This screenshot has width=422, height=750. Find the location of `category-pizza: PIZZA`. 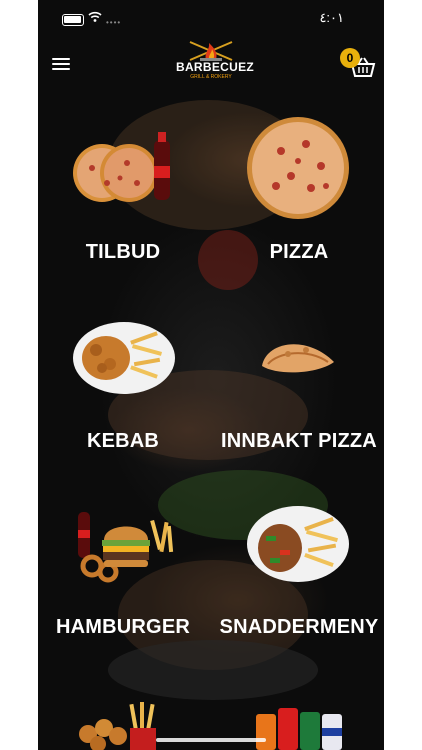

category-pizza: PIZZA is located at coordinates (299, 193).